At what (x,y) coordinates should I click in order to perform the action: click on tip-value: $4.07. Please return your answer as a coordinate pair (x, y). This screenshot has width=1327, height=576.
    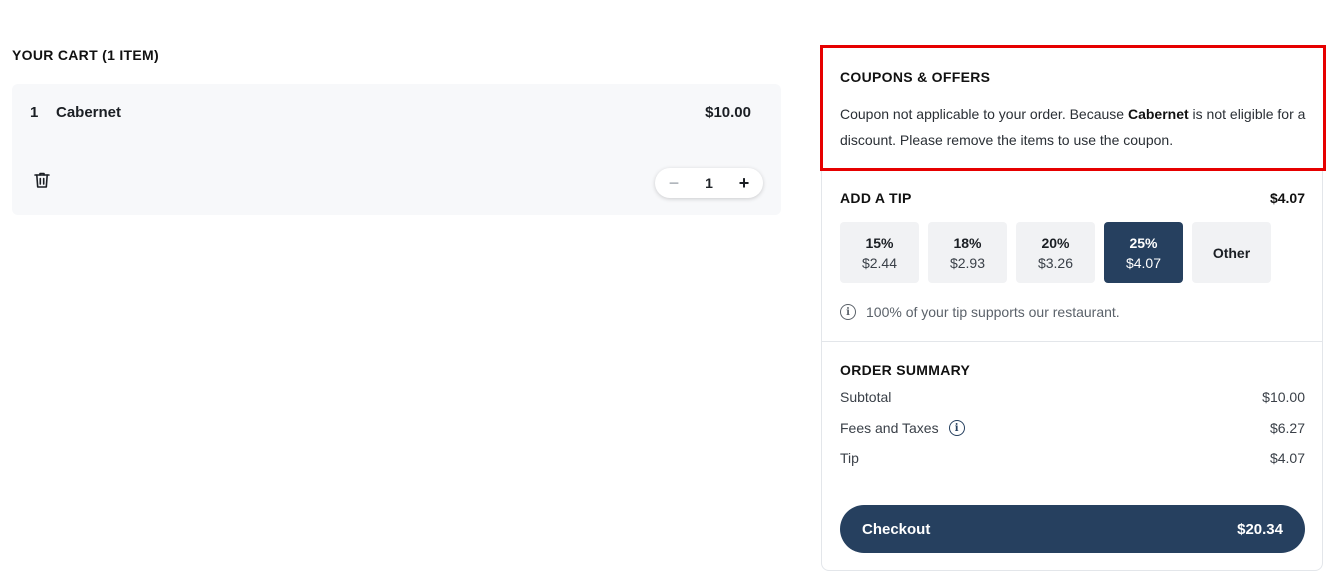
    Looking at the image, I should click on (1287, 458).